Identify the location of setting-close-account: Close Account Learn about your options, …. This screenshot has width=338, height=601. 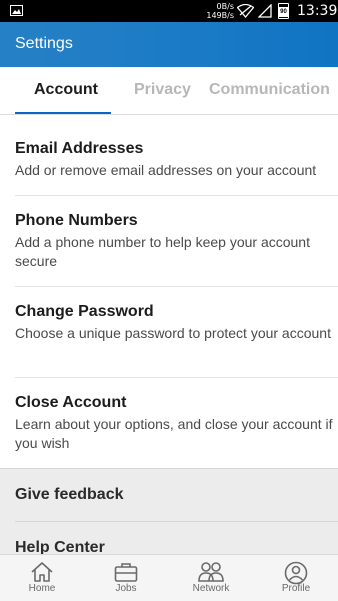
(169, 423).